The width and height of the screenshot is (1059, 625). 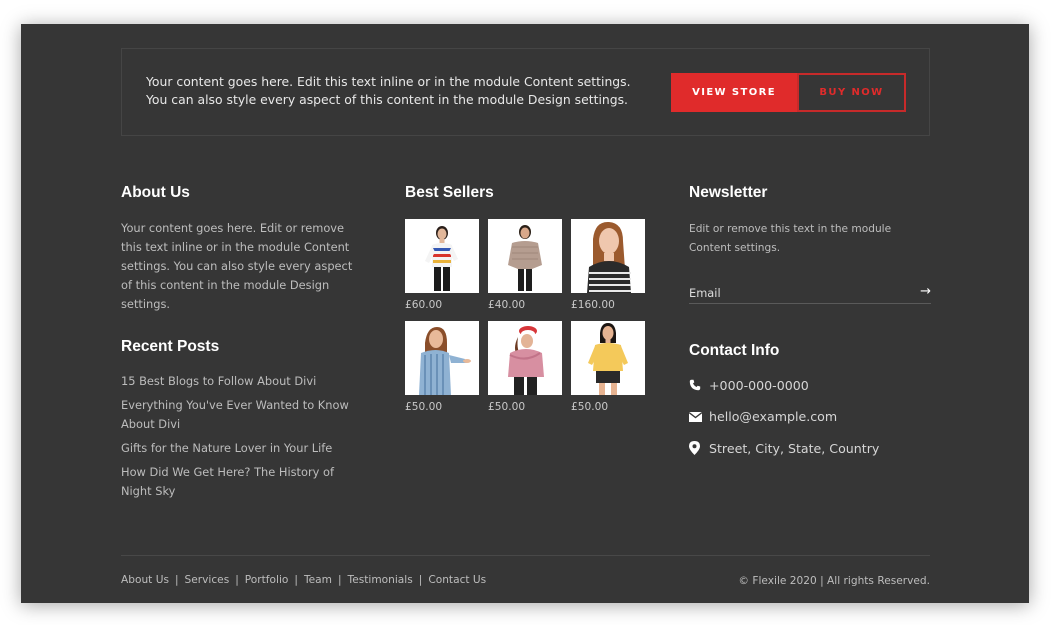 I want to click on footer-link-services: Services, so click(x=207, y=580).